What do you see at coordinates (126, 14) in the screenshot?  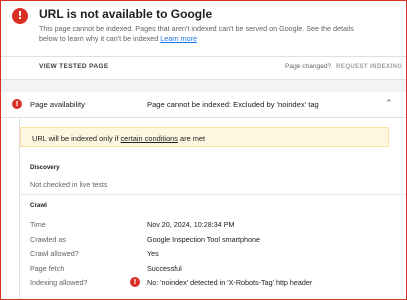 I see `page-title: URL is not available to Google` at bounding box center [126, 14].